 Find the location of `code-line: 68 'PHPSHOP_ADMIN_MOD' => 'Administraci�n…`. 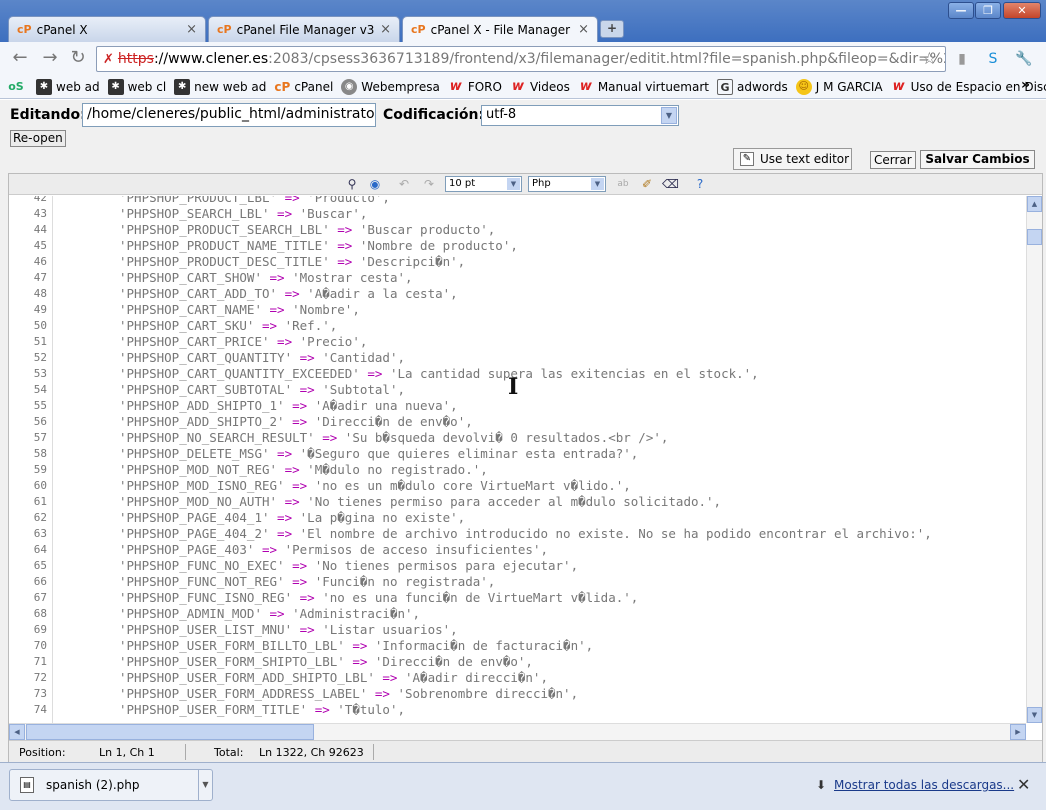

code-line: 68 'PHPSHOP_ADMIN_MOD' => 'Administraci�n… is located at coordinates (517, 614).